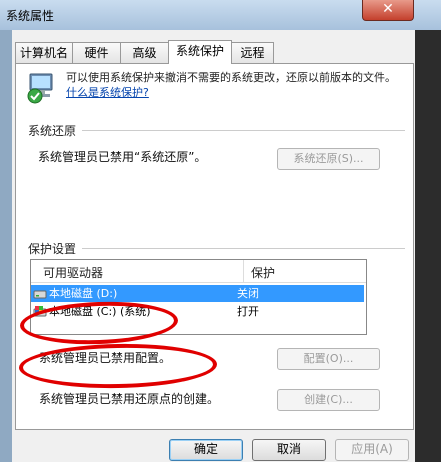 This screenshot has width=441, height=462. Describe the element at coordinates (372, 450) in the screenshot. I see `apply-button: 应用(A)` at that location.